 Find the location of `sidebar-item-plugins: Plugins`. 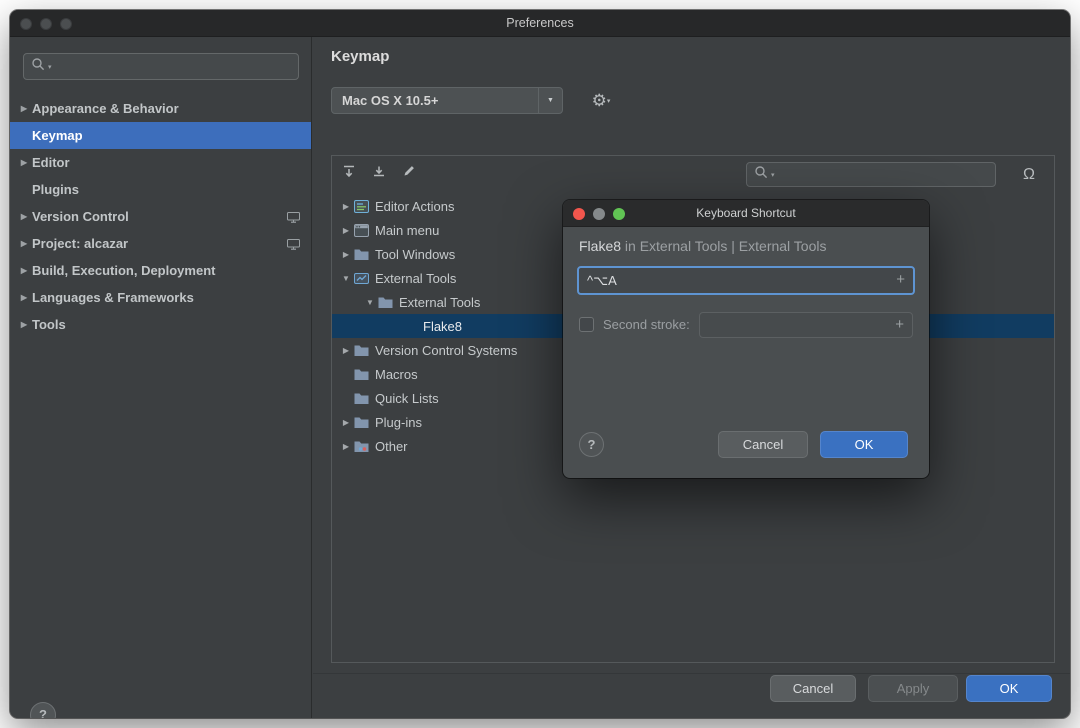

sidebar-item-plugins: Plugins is located at coordinates (160, 189).